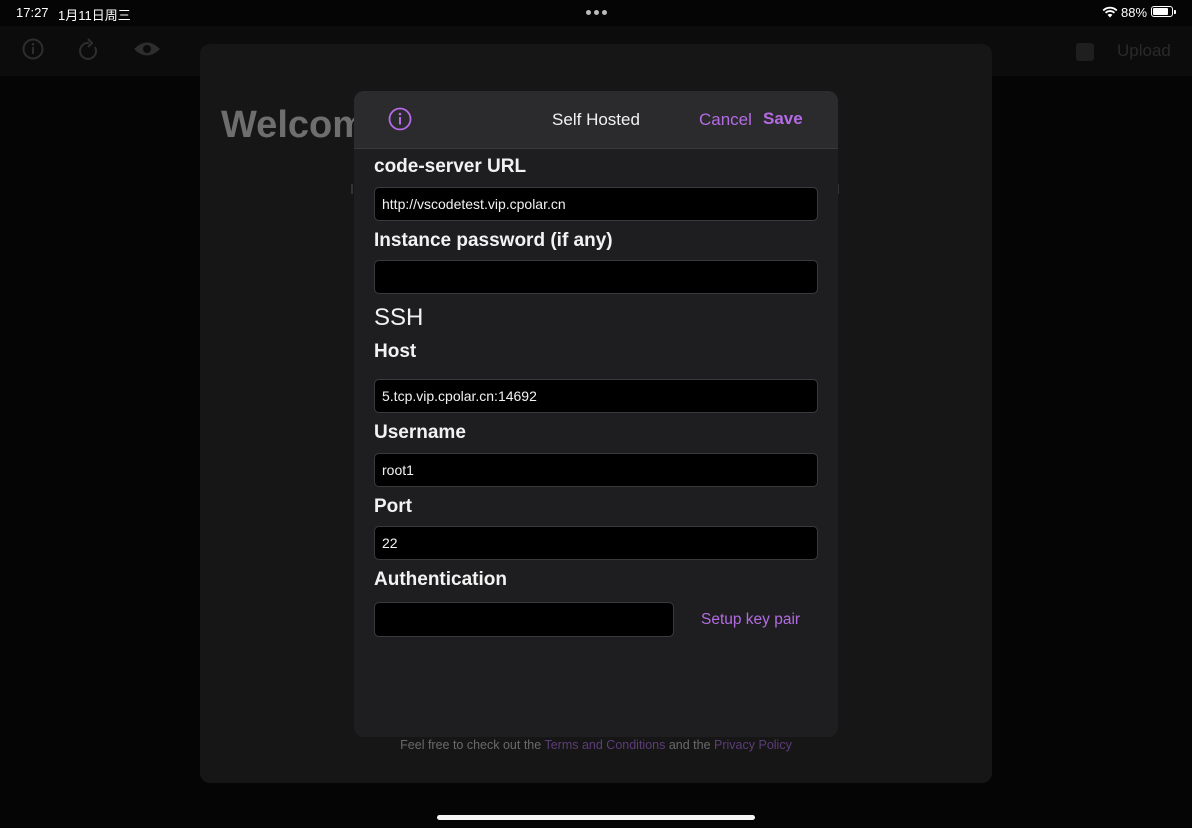  What do you see at coordinates (604, 745) in the screenshot?
I see `terms-link: Terms and Conditions` at bounding box center [604, 745].